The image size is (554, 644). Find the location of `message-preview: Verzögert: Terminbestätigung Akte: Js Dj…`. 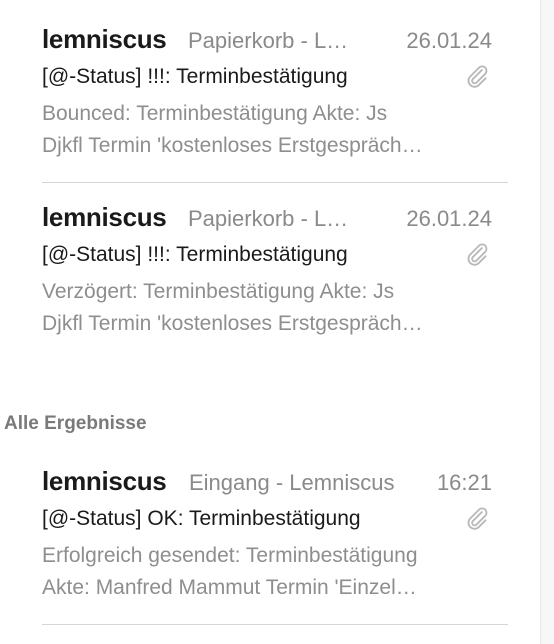

message-preview: Verzögert: Terminbestätigung Akte: Js Dj… is located at coordinates (267, 308).